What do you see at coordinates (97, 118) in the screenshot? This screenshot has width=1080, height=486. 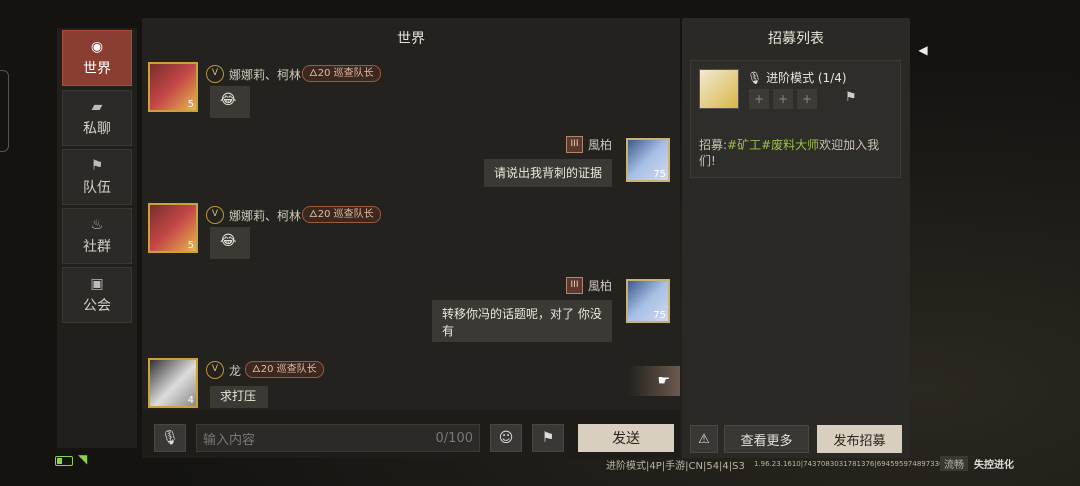 I see `nav-private-chat: ▰ 私聊` at bounding box center [97, 118].